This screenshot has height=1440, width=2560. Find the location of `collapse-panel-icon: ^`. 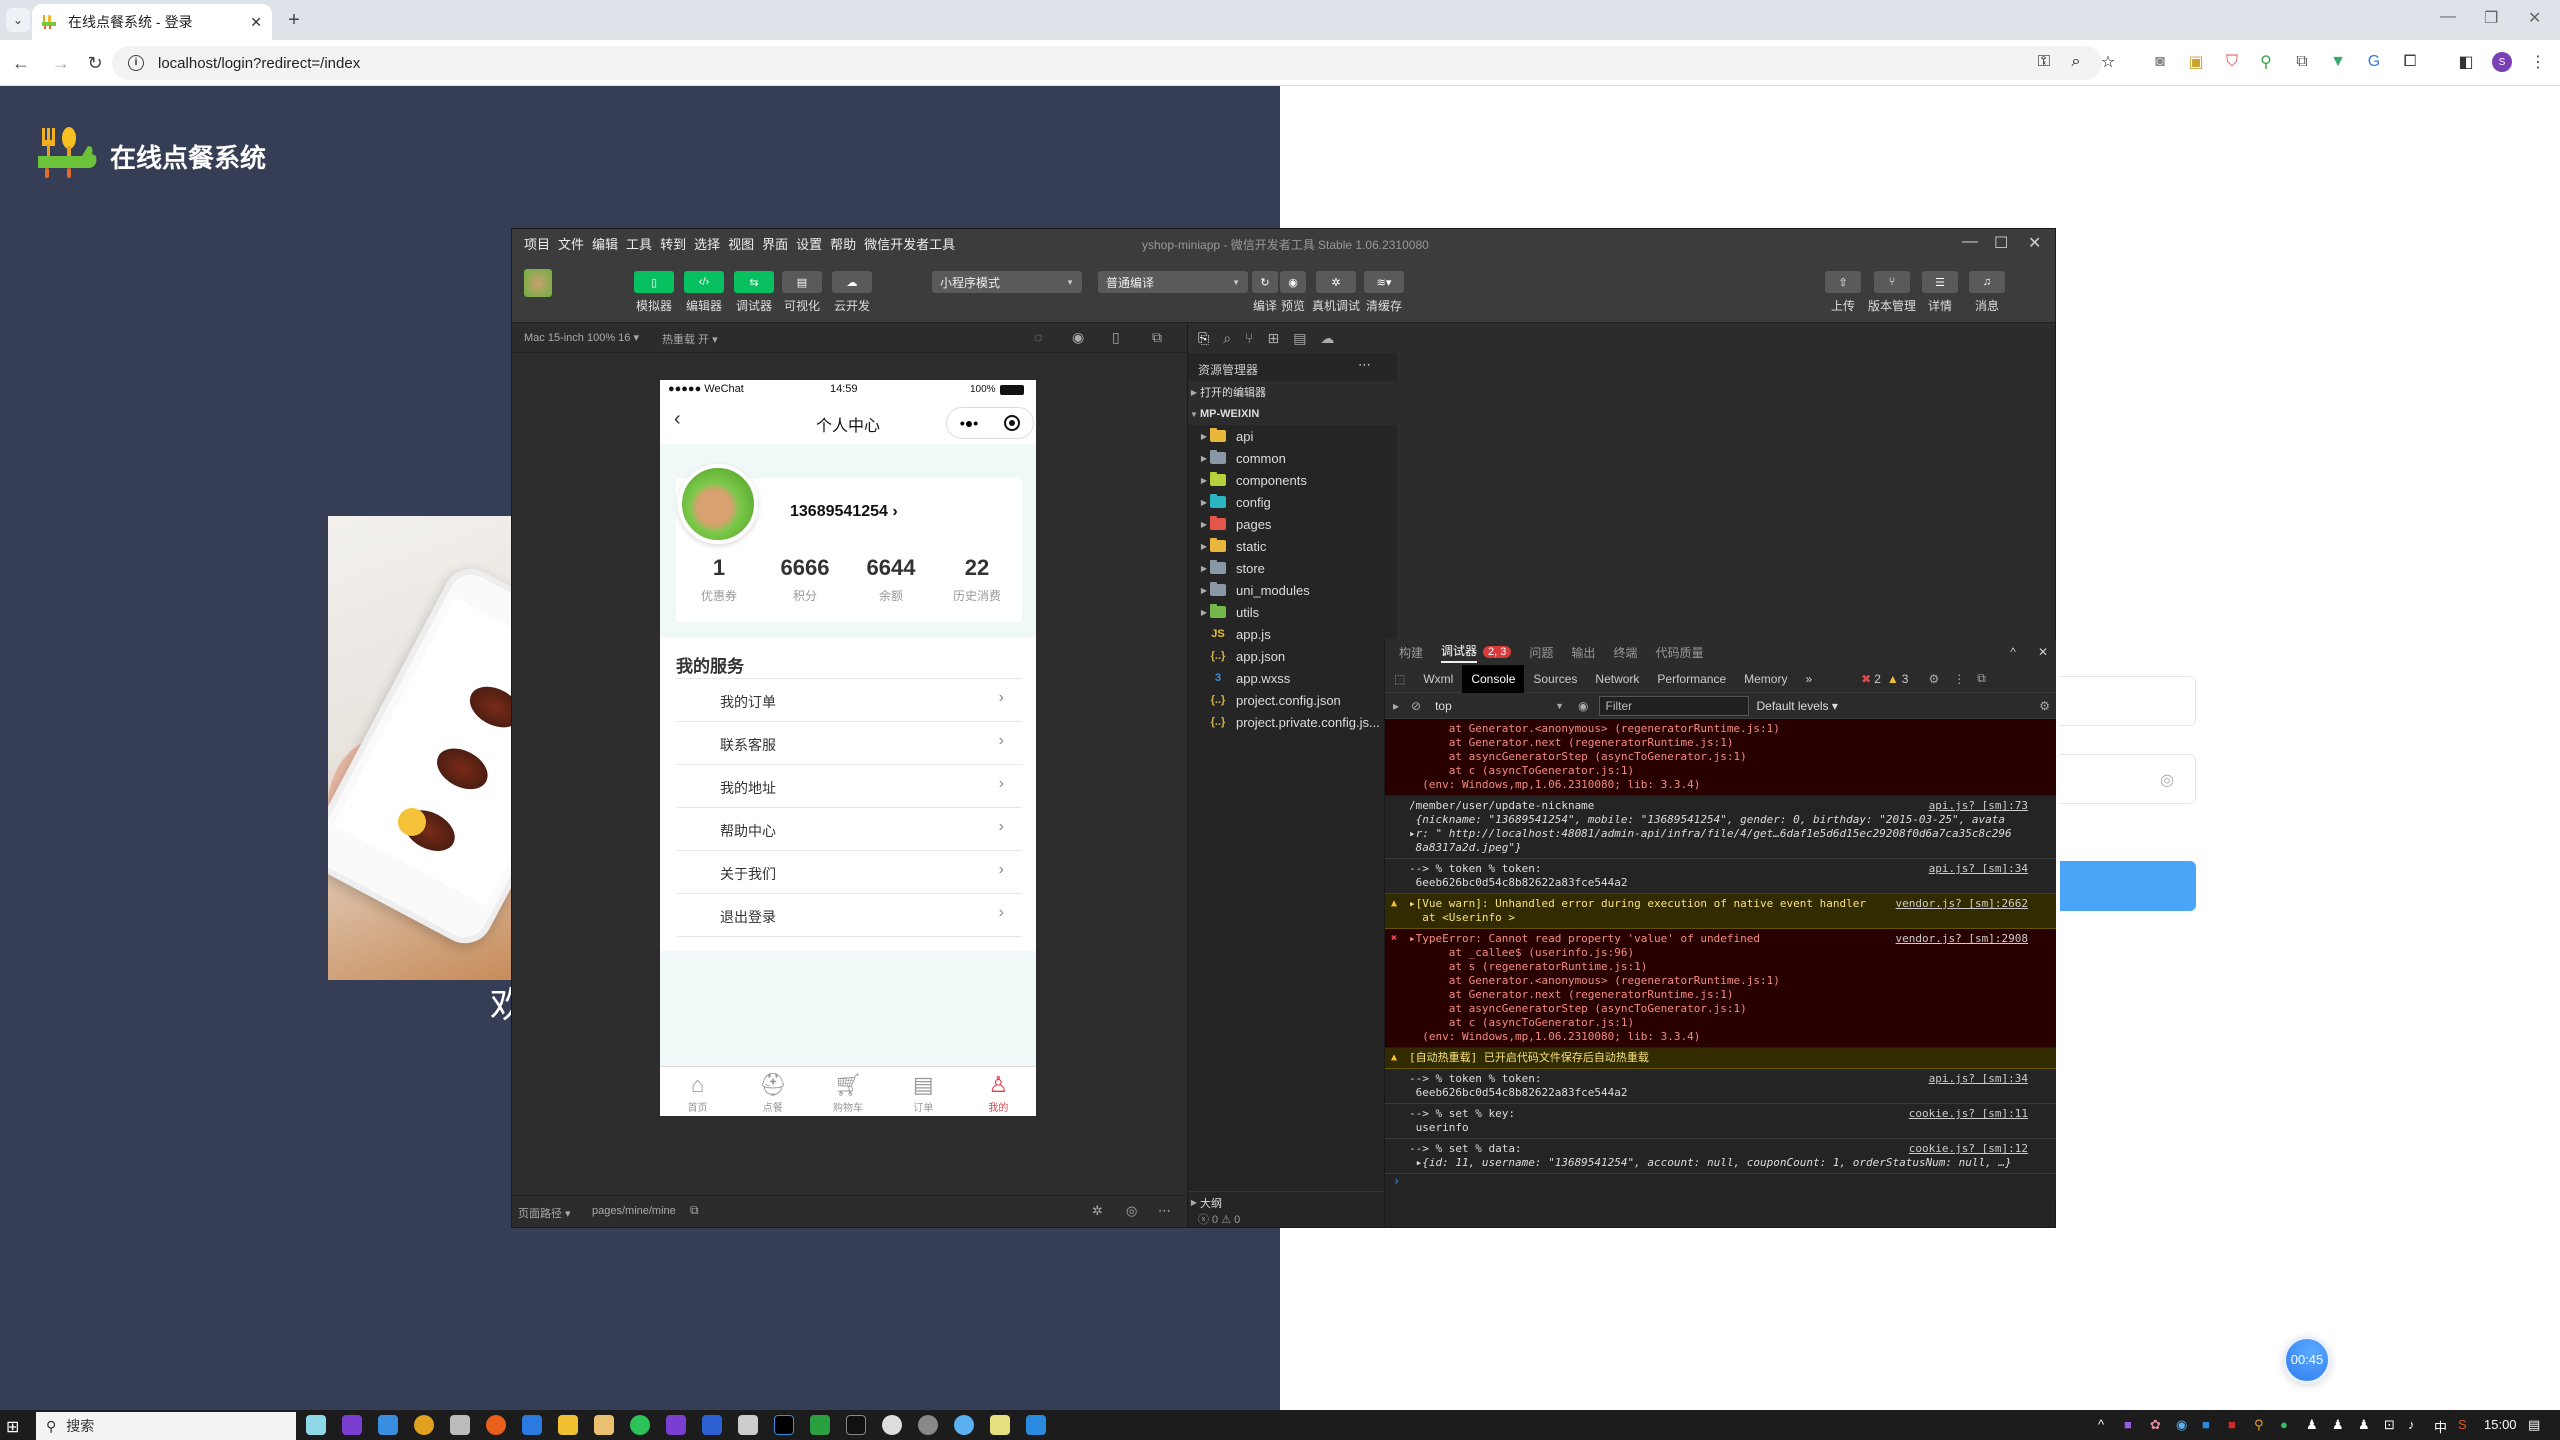

collapse-panel-icon: ^ is located at coordinates (2013, 652).